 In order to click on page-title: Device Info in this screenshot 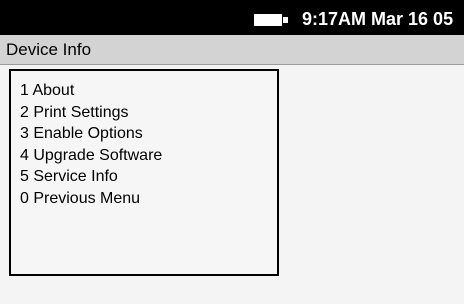, I will do `click(49, 49)`.